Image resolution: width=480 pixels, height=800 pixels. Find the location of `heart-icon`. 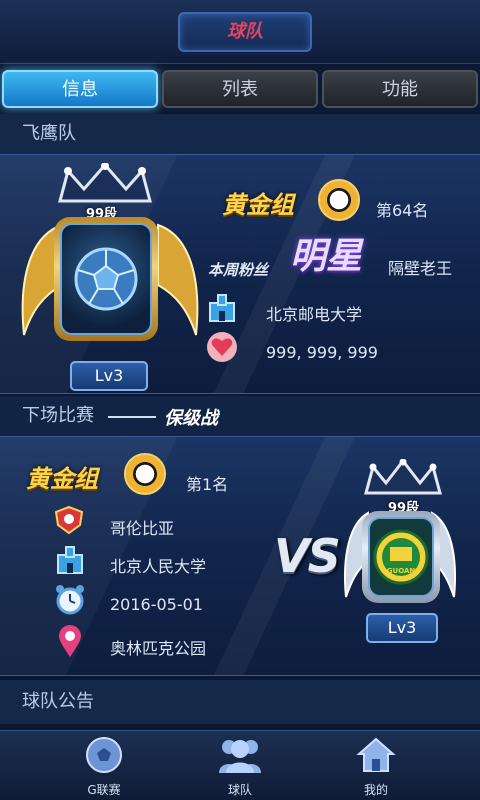

heart-icon is located at coordinates (222, 347).